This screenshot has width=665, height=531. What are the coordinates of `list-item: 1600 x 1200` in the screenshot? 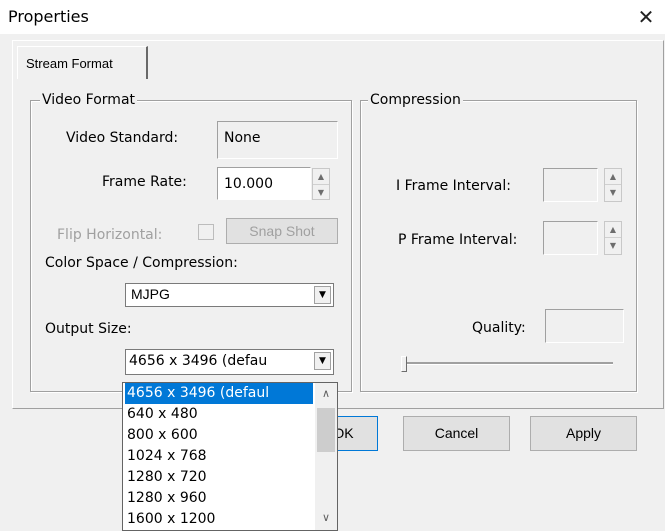 It's located at (170, 519).